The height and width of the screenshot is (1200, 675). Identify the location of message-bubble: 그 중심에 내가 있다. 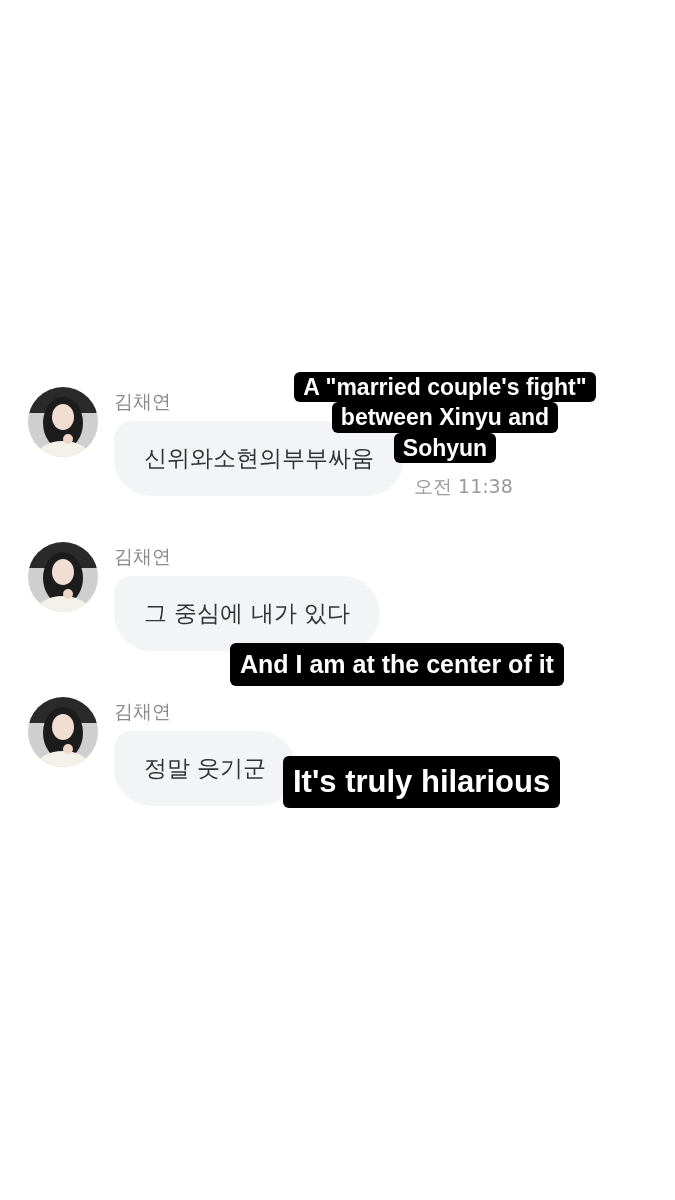
(247, 613).